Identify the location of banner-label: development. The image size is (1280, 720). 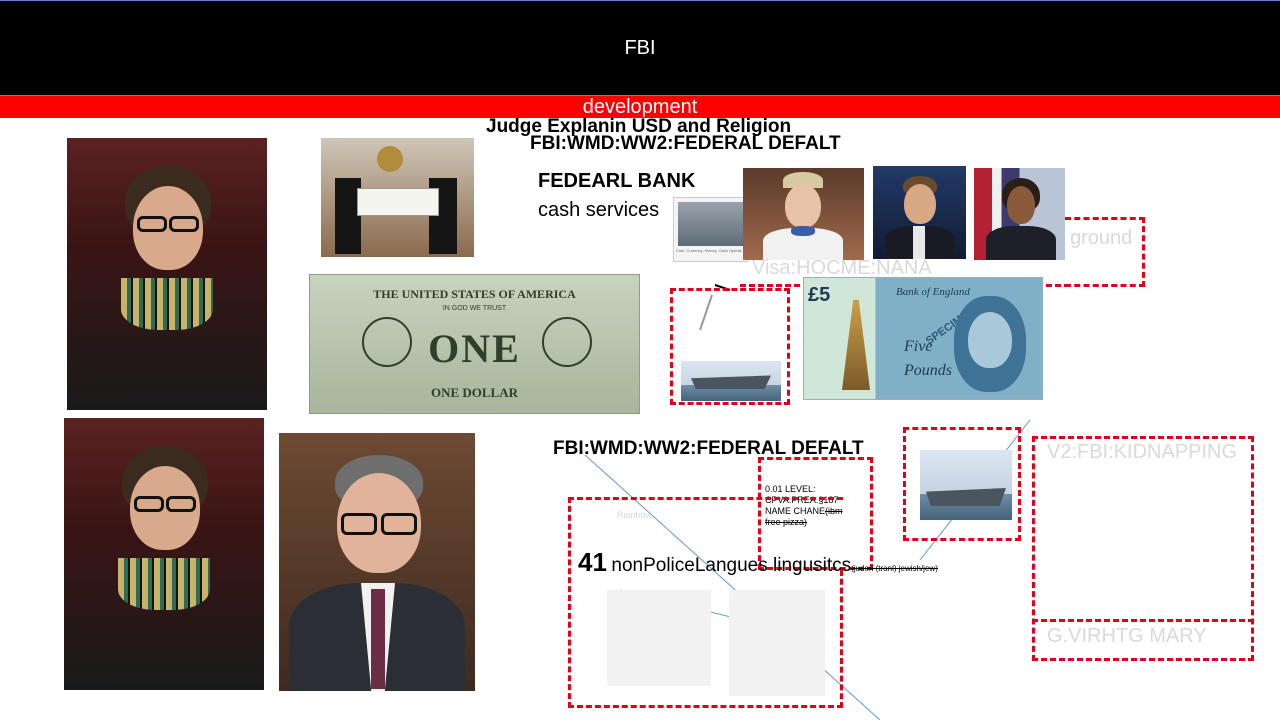
(640, 107).